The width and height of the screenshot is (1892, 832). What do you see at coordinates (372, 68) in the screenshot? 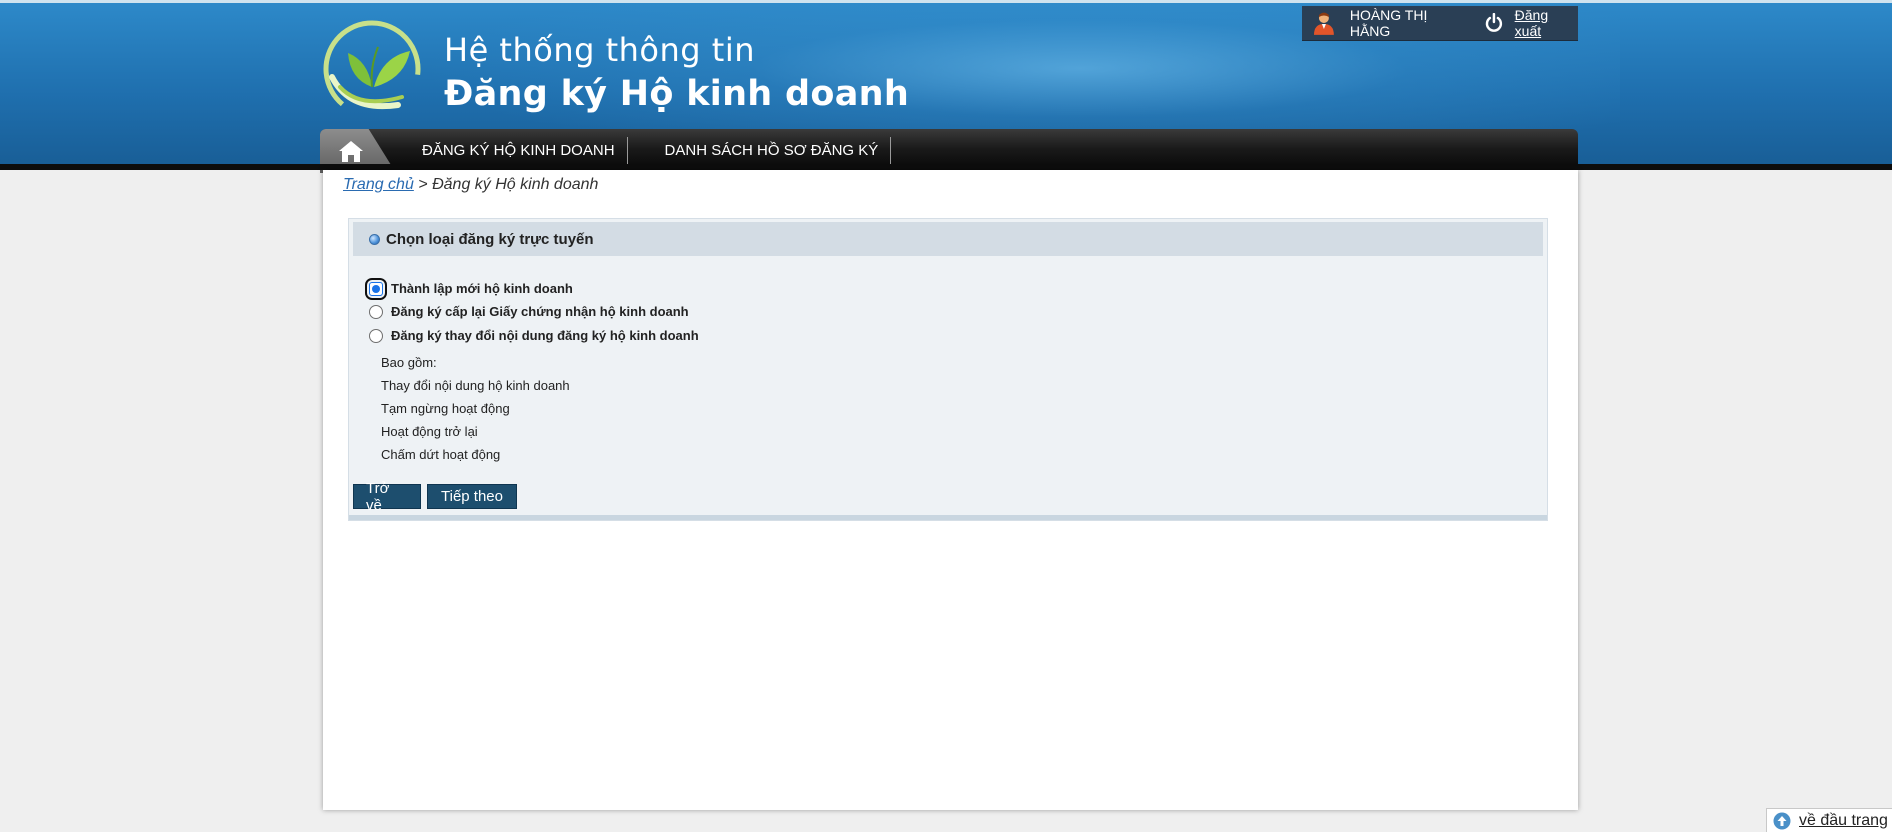
I see `logo-icon` at bounding box center [372, 68].